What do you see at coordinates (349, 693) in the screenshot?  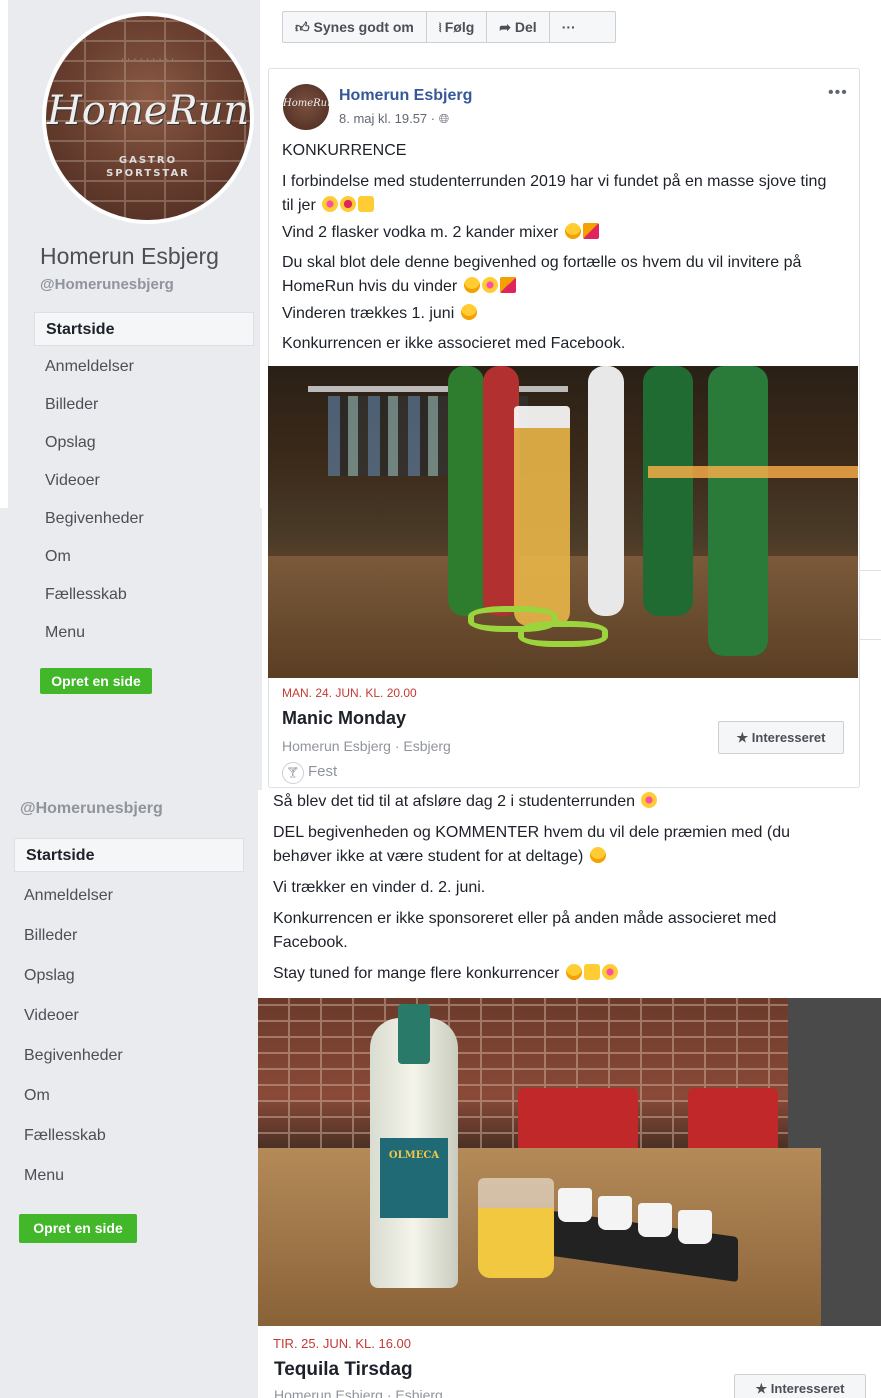 I see `event-date: MAN. 24. JUN. KL. 20.00` at bounding box center [349, 693].